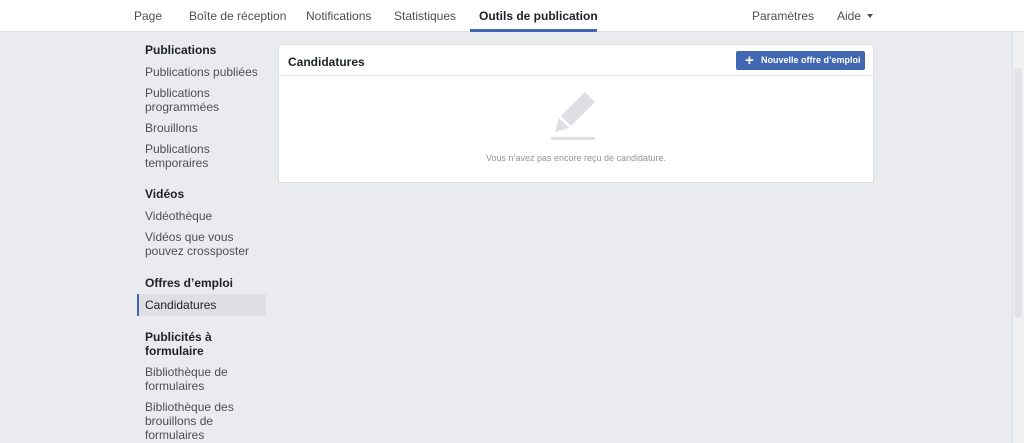  Describe the element at coordinates (201, 244) in the screenshot. I see `sidebar-item-crosspostable-videos: Vidéos que vous pouvez crossposter` at that location.